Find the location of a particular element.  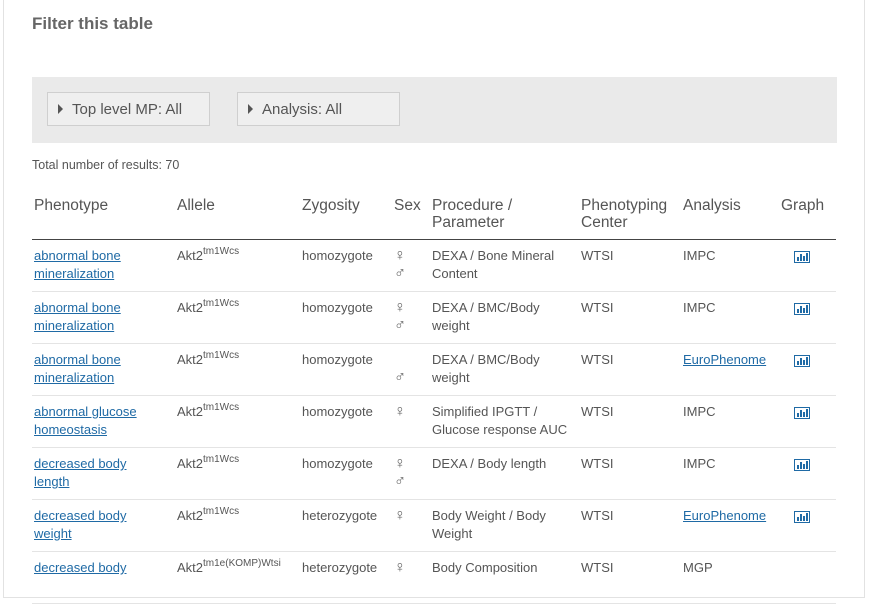

procedure-cell: Body Weight / Body Weight is located at coordinates (504, 525).